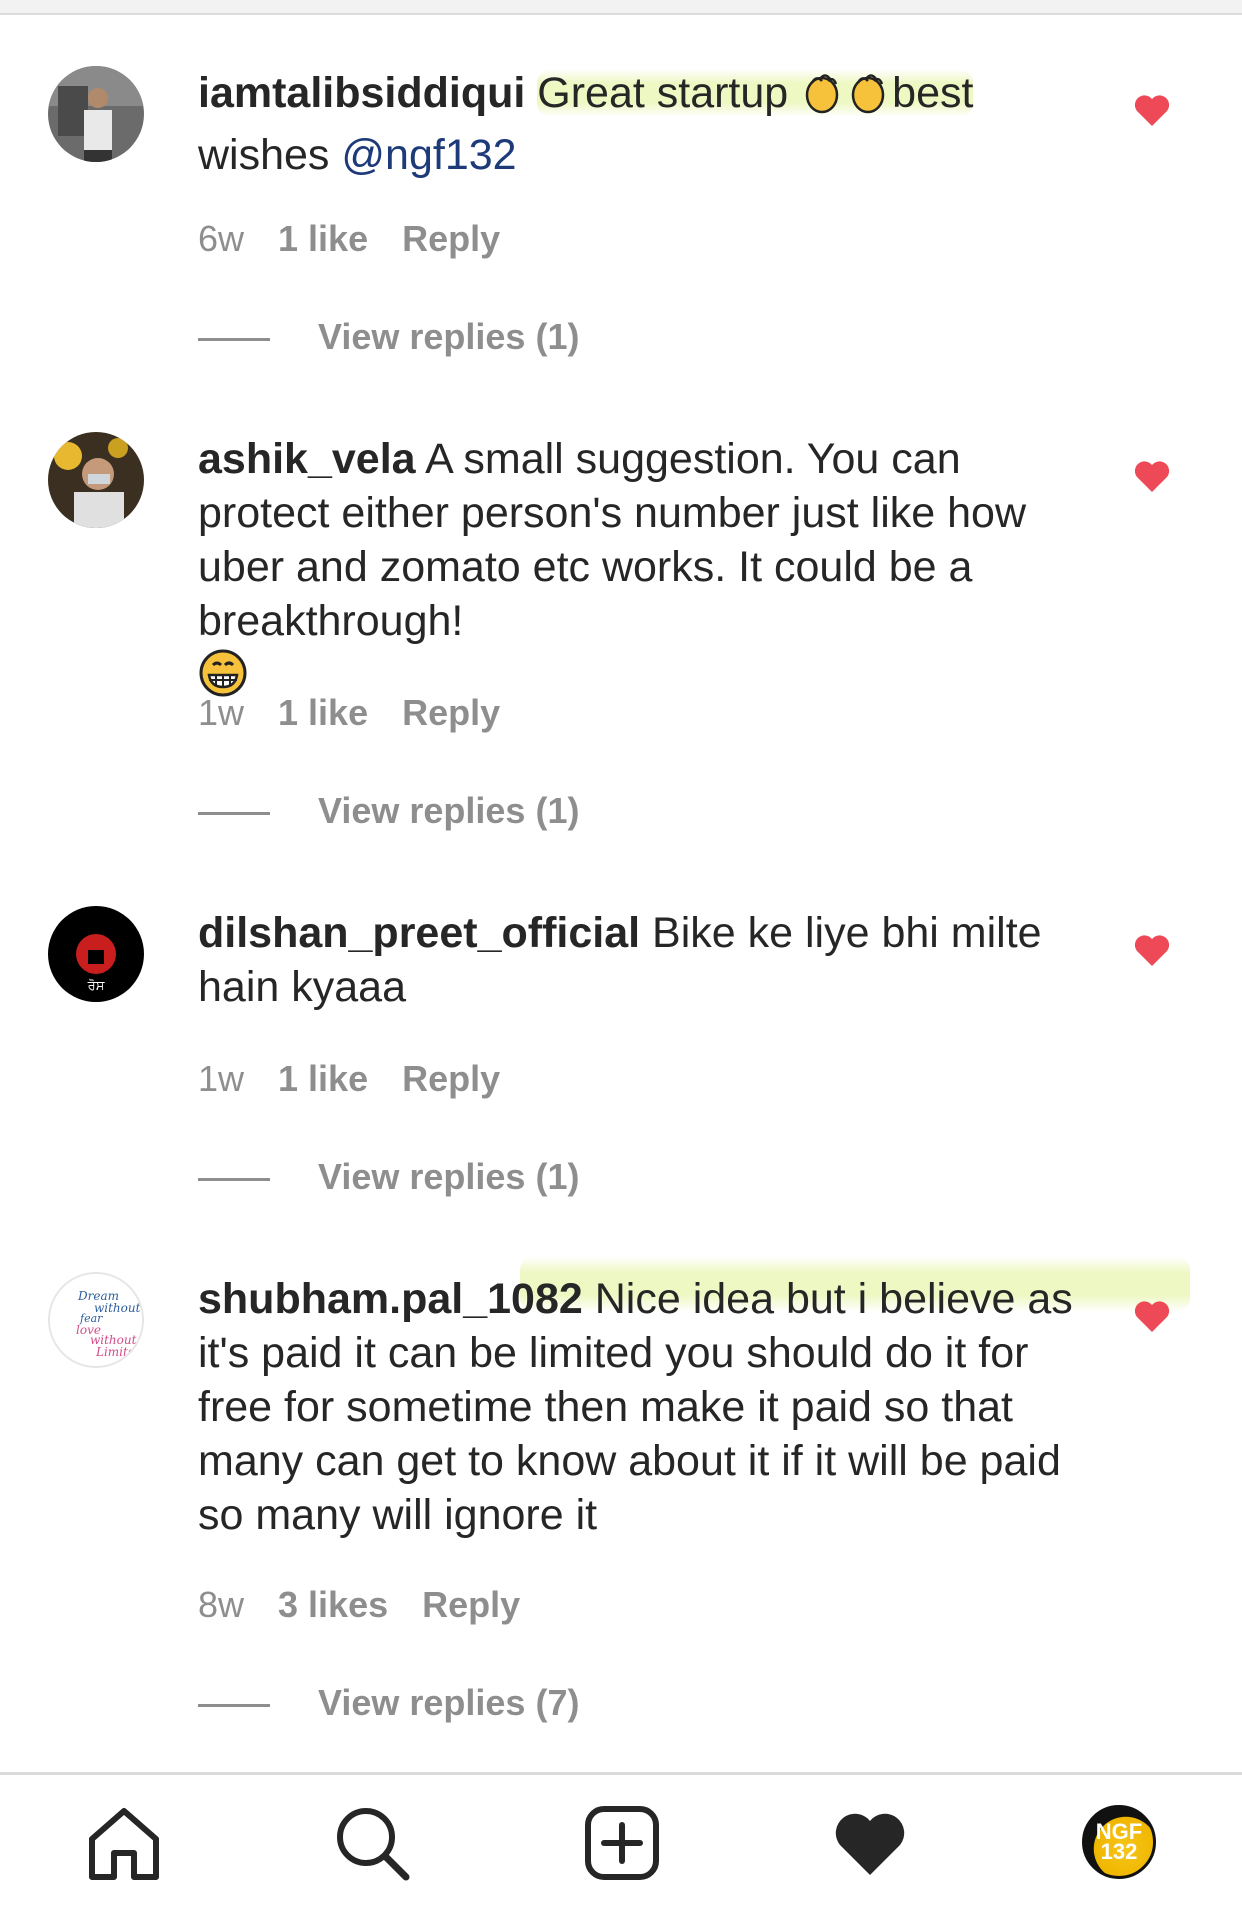 The height and width of the screenshot is (1911, 1242). Describe the element at coordinates (361, 93) in the screenshot. I see `comment-username: iamtalibsiddiqui` at that location.